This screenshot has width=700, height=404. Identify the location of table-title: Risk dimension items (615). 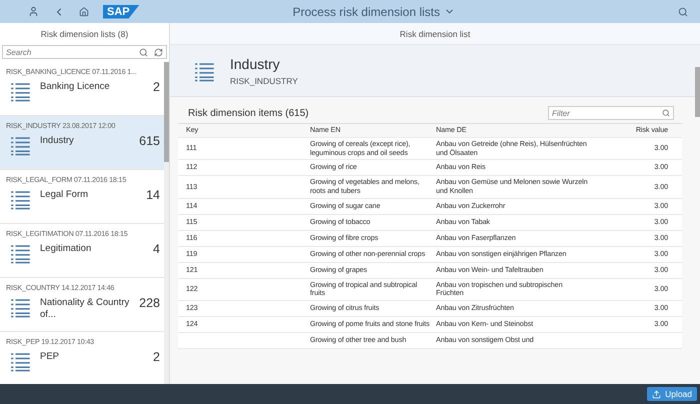
(248, 113).